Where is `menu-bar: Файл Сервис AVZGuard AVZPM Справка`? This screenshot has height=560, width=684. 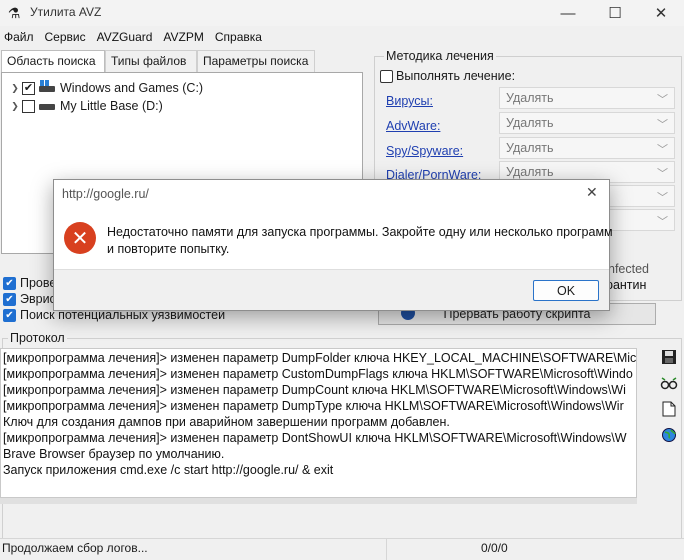 menu-bar: Файл Сервис AVZGuard AVZPM Справка is located at coordinates (134, 37).